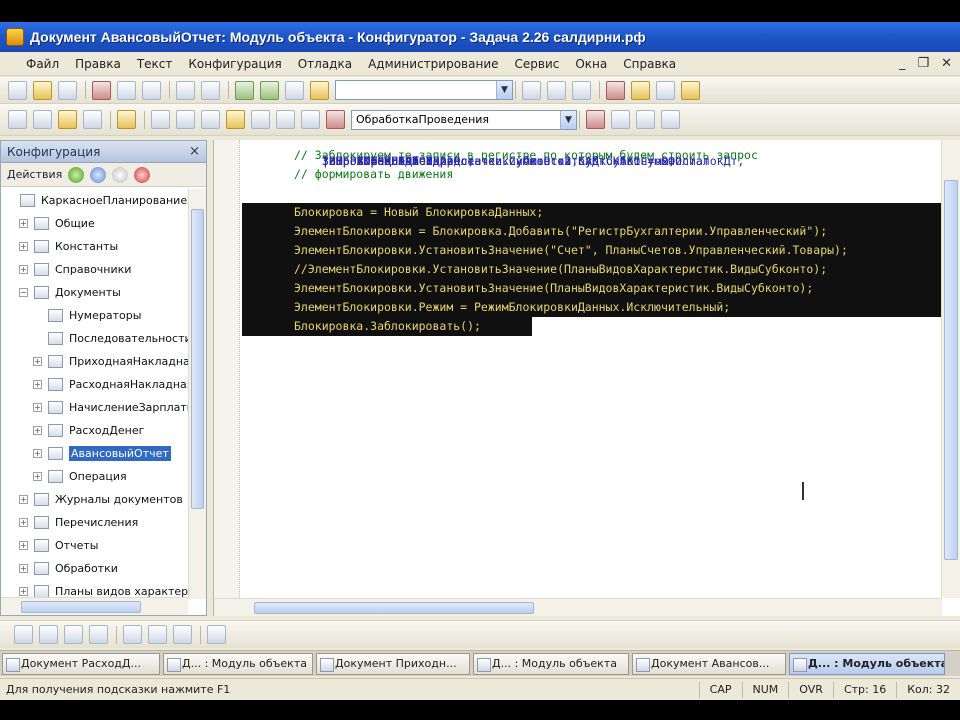  Describe the element at coordinates (244, 90) in the screenshot. I see `undo-icon` at that location.